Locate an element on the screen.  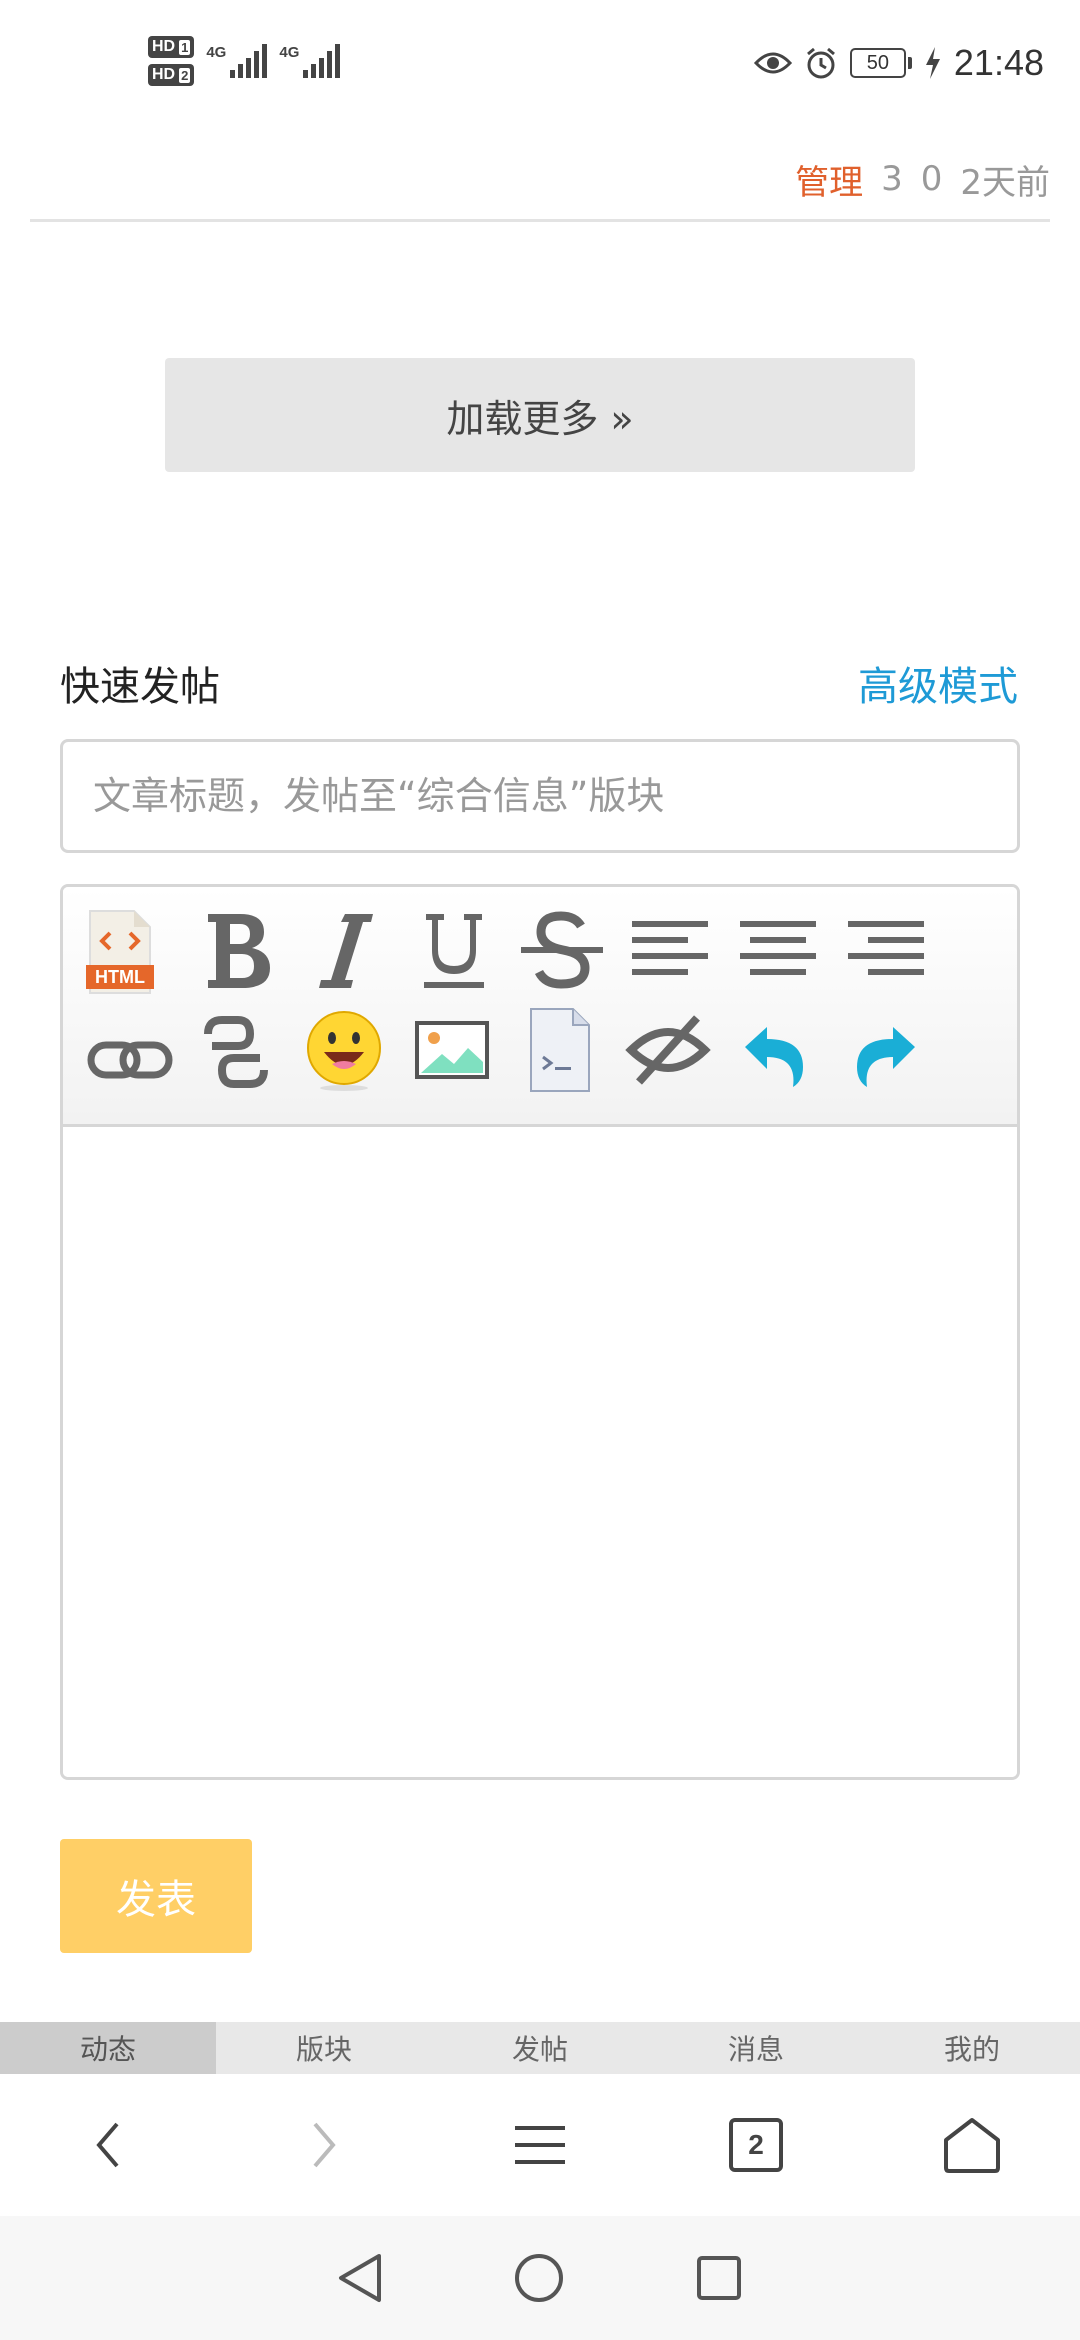
recents-square-icon is located at coordinates (719, 2278).